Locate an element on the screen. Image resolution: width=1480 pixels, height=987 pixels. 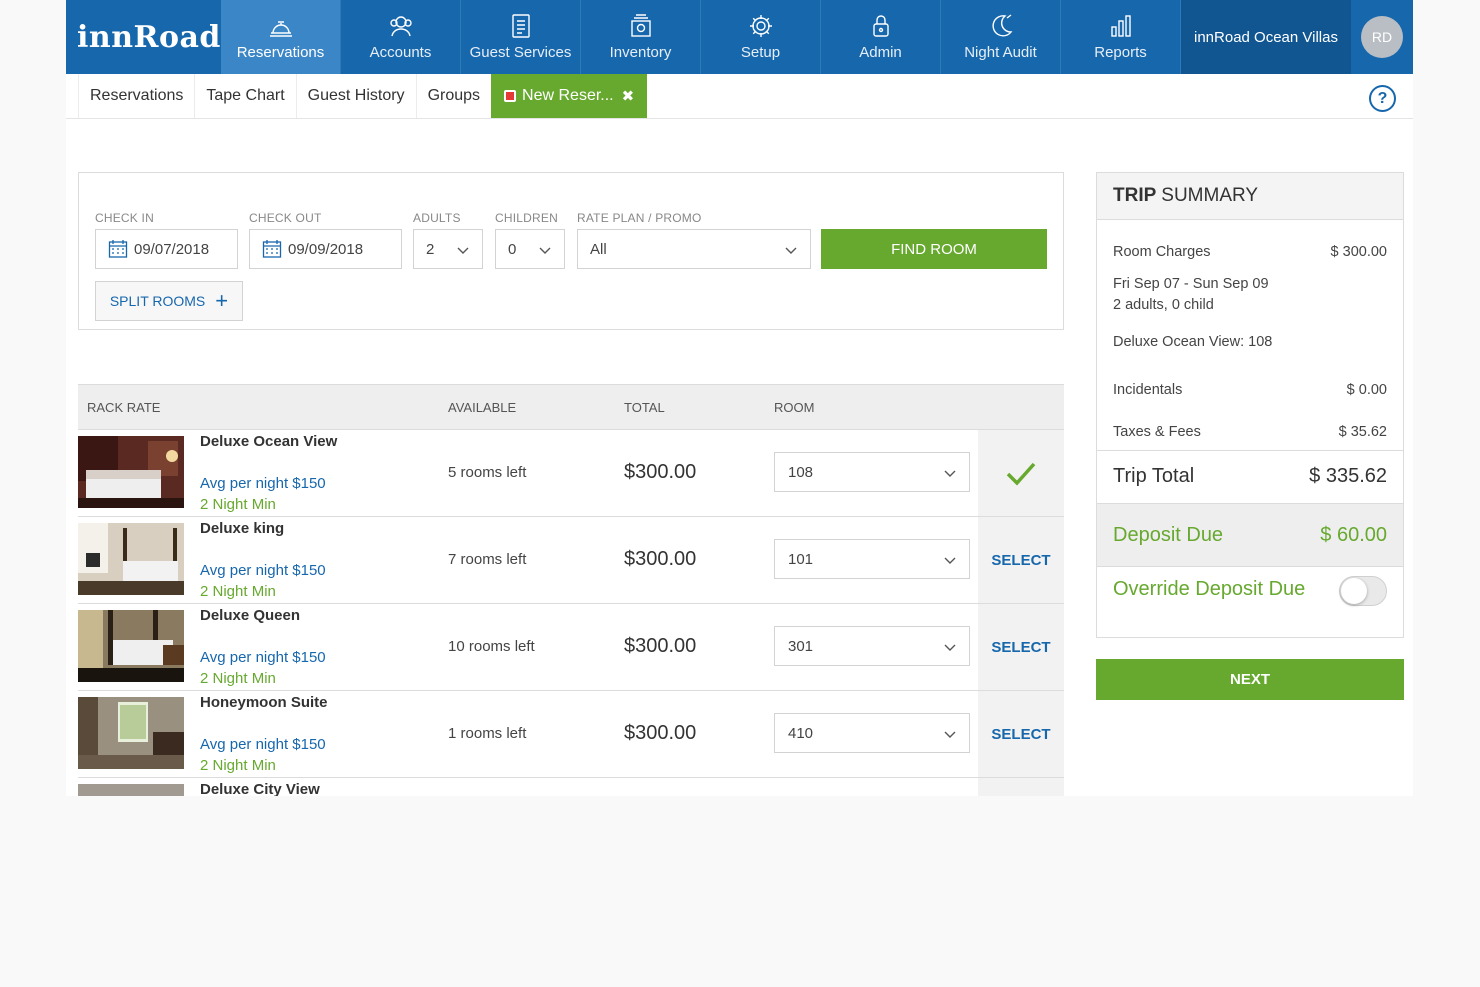
split-rooms-label: SPLIT ROOMS is located at coordinates (157, 301).